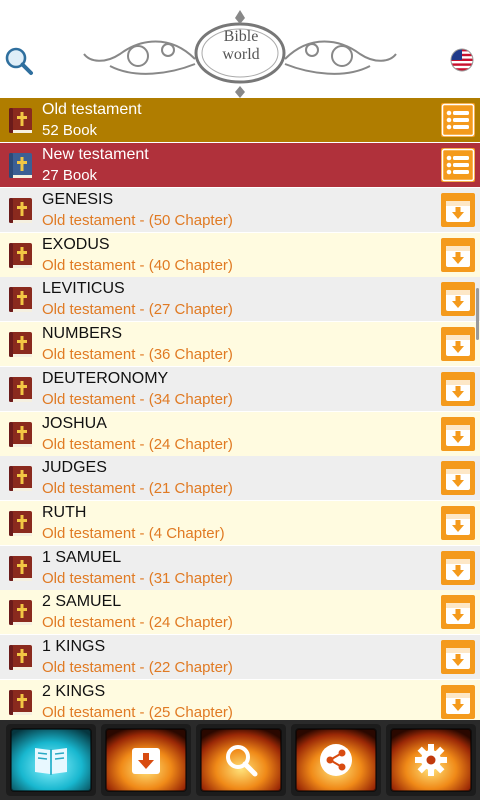  What do you see at coordinates (105, 378) in the screenshot?
I see `book-name: DEUTERONOMY` at bounding box center [105, 378].